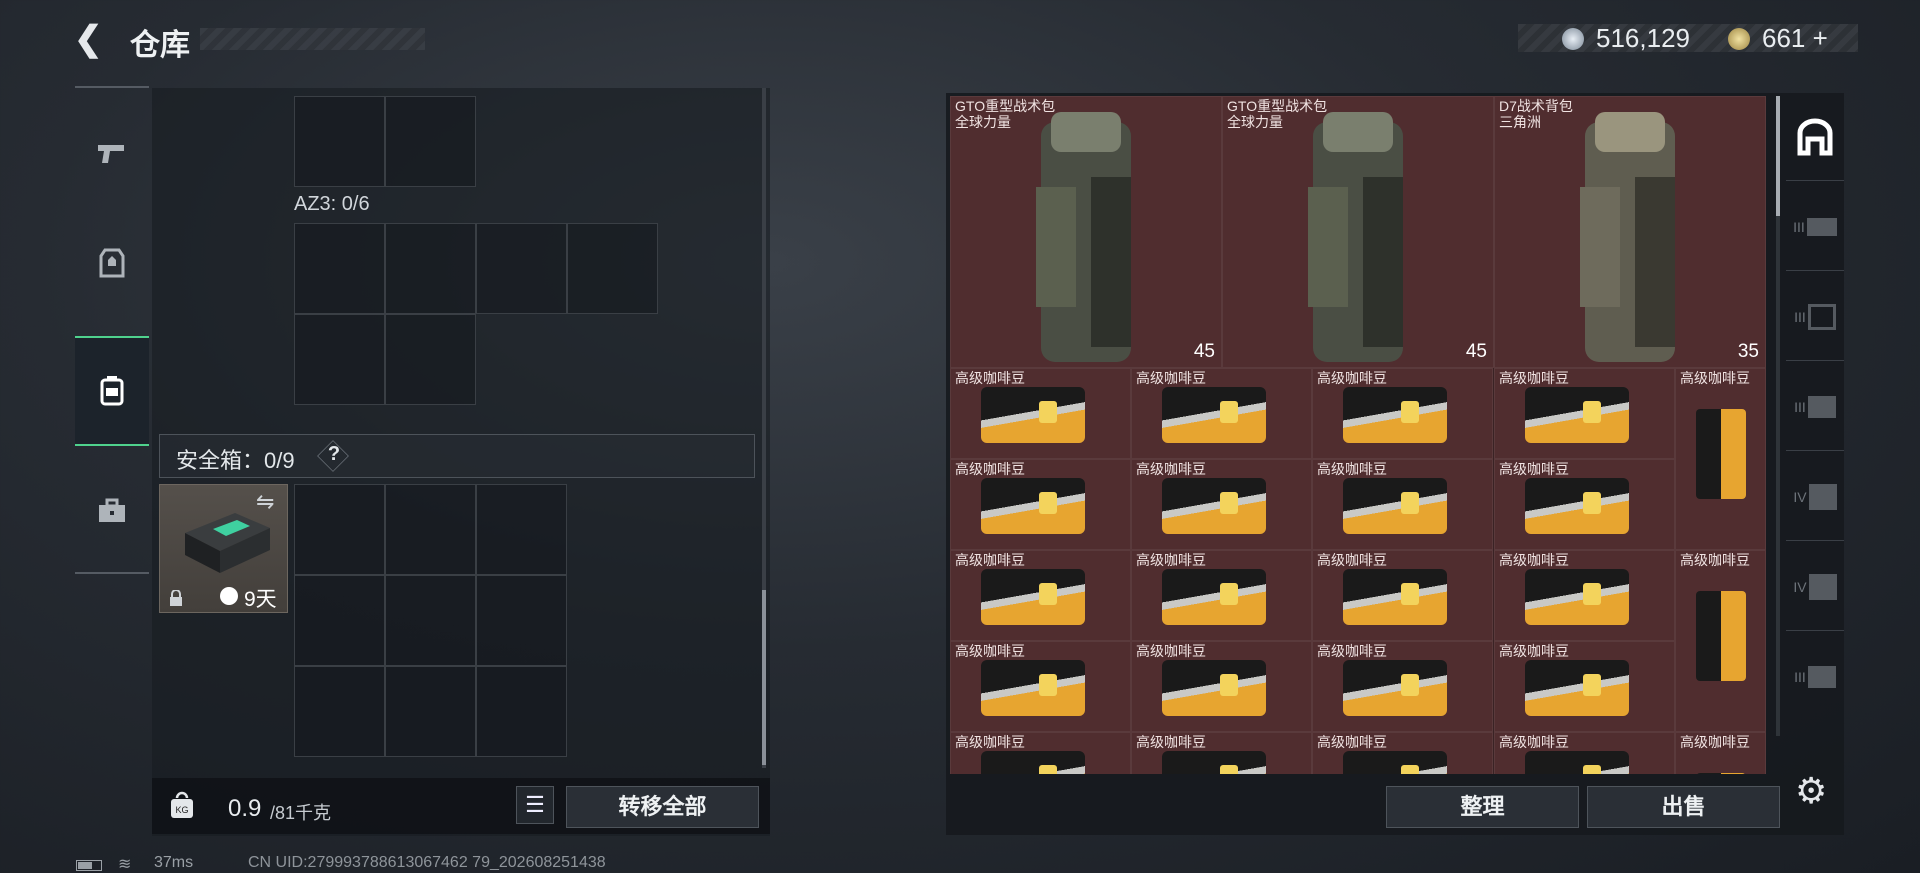 This screenshot has height=873, width=1920. Describe the element at coordinates (1683, 807) in the screenshot. I see `sell-button: 出售` at that location.